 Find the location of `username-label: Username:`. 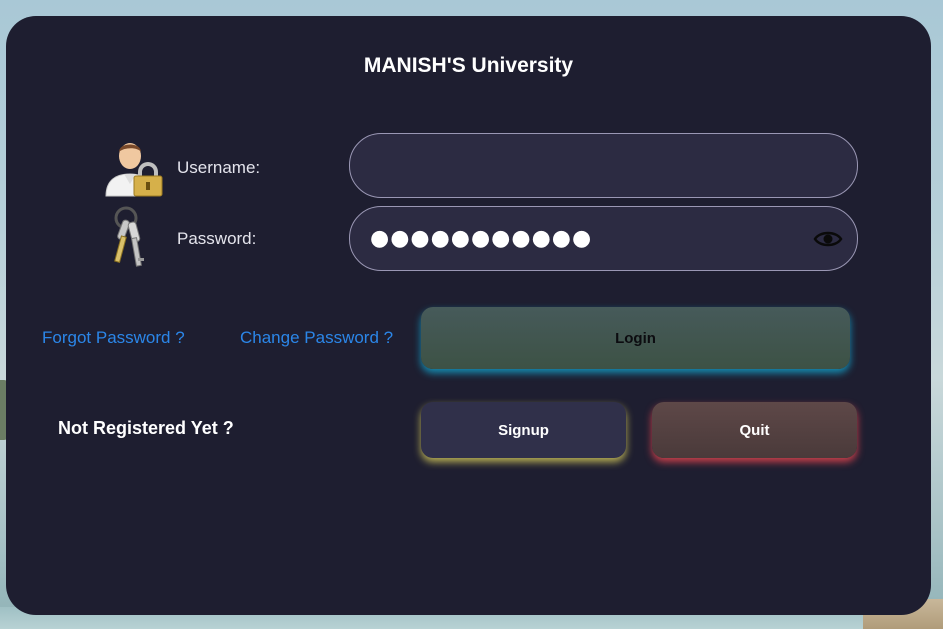

username-label: Username: is located at coordinates (219, 167).